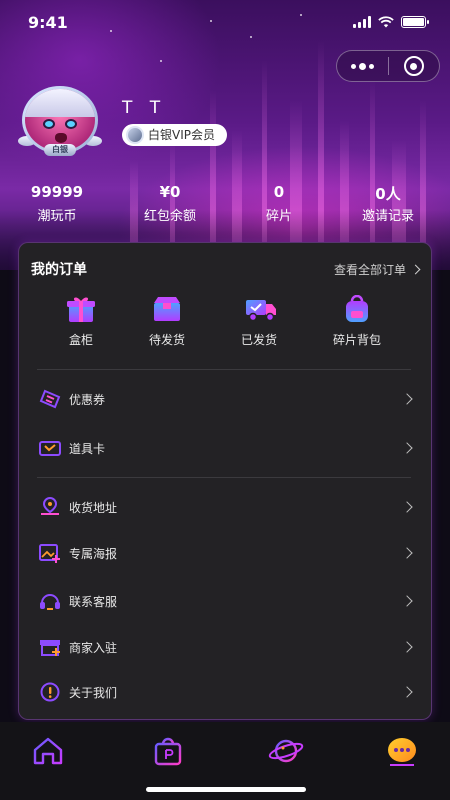 This screenshot has width=450, height=800. What do you see at coordinates (80, 340) in the screenshot?
I see `order-item-label: 盒柜` at bounding box center [80, 340].